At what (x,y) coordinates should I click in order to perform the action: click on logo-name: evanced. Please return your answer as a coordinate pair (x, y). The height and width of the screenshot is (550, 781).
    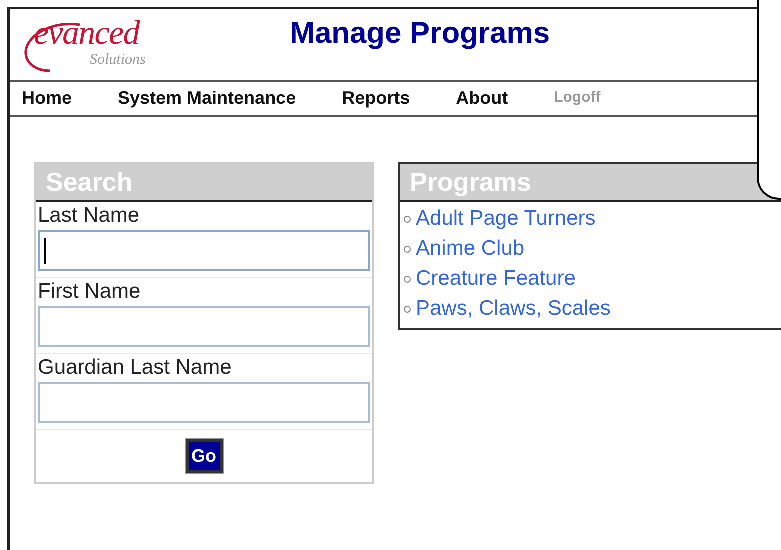
    Looking at the image, I should click on (87, 33).